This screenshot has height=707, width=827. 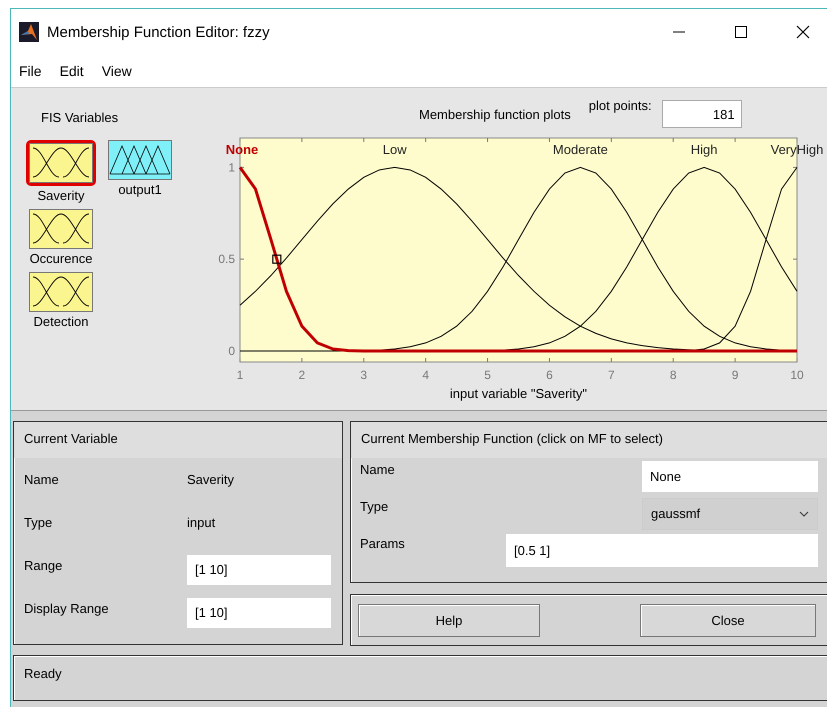 I want to click on section-title: FIS Variables, so click(x=79, y=117).